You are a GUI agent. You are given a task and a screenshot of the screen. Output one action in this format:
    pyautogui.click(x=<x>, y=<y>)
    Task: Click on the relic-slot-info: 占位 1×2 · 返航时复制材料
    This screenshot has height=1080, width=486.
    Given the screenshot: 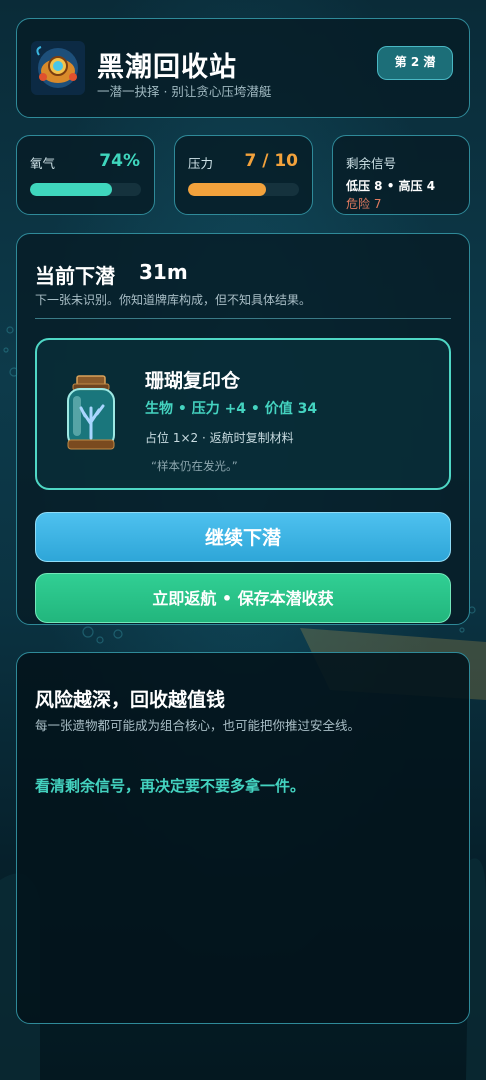 What is the action you would take?
    pyautogui.click(x=219, y=438)
    